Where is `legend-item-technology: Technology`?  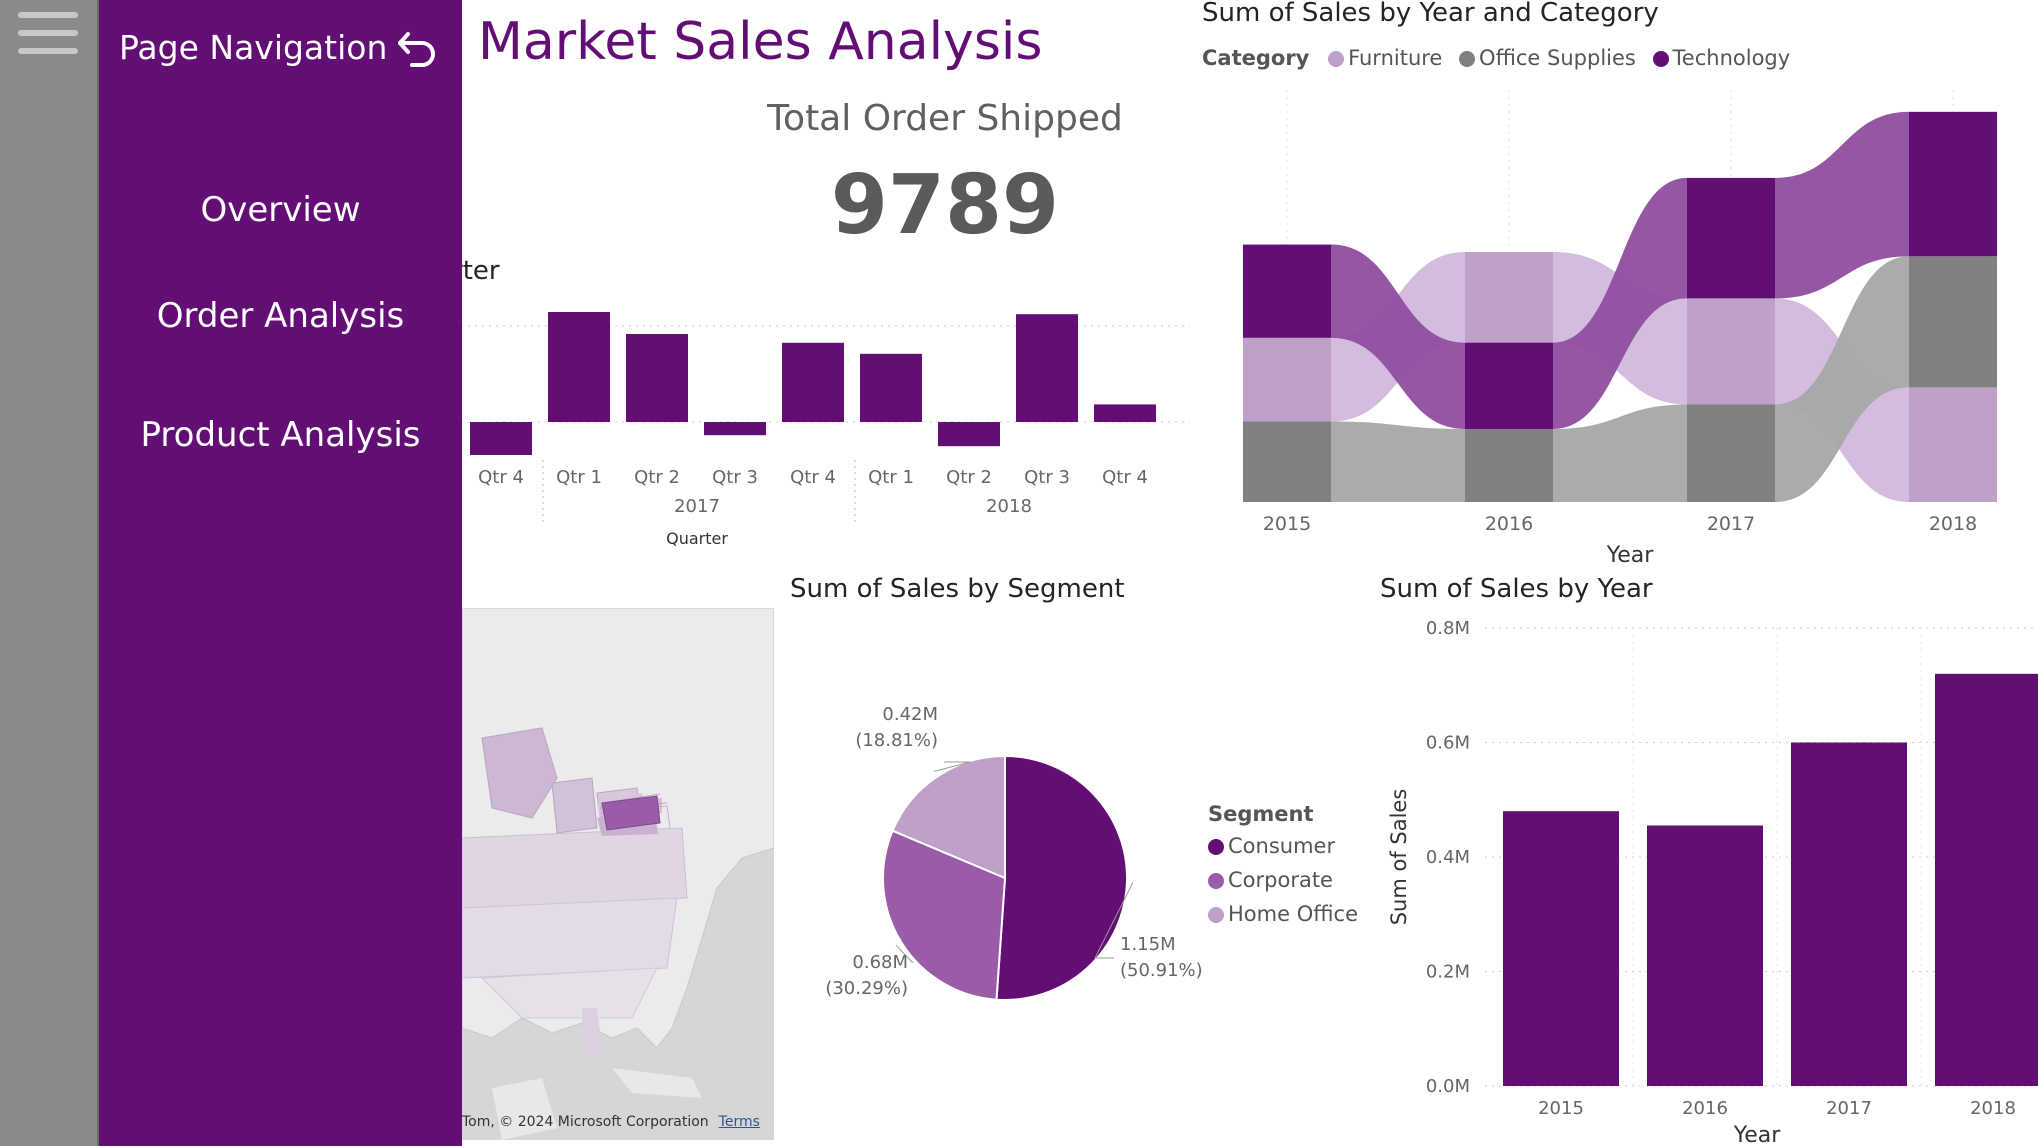 legend-item-technology: Technology is located at coordinates (1721, 58).